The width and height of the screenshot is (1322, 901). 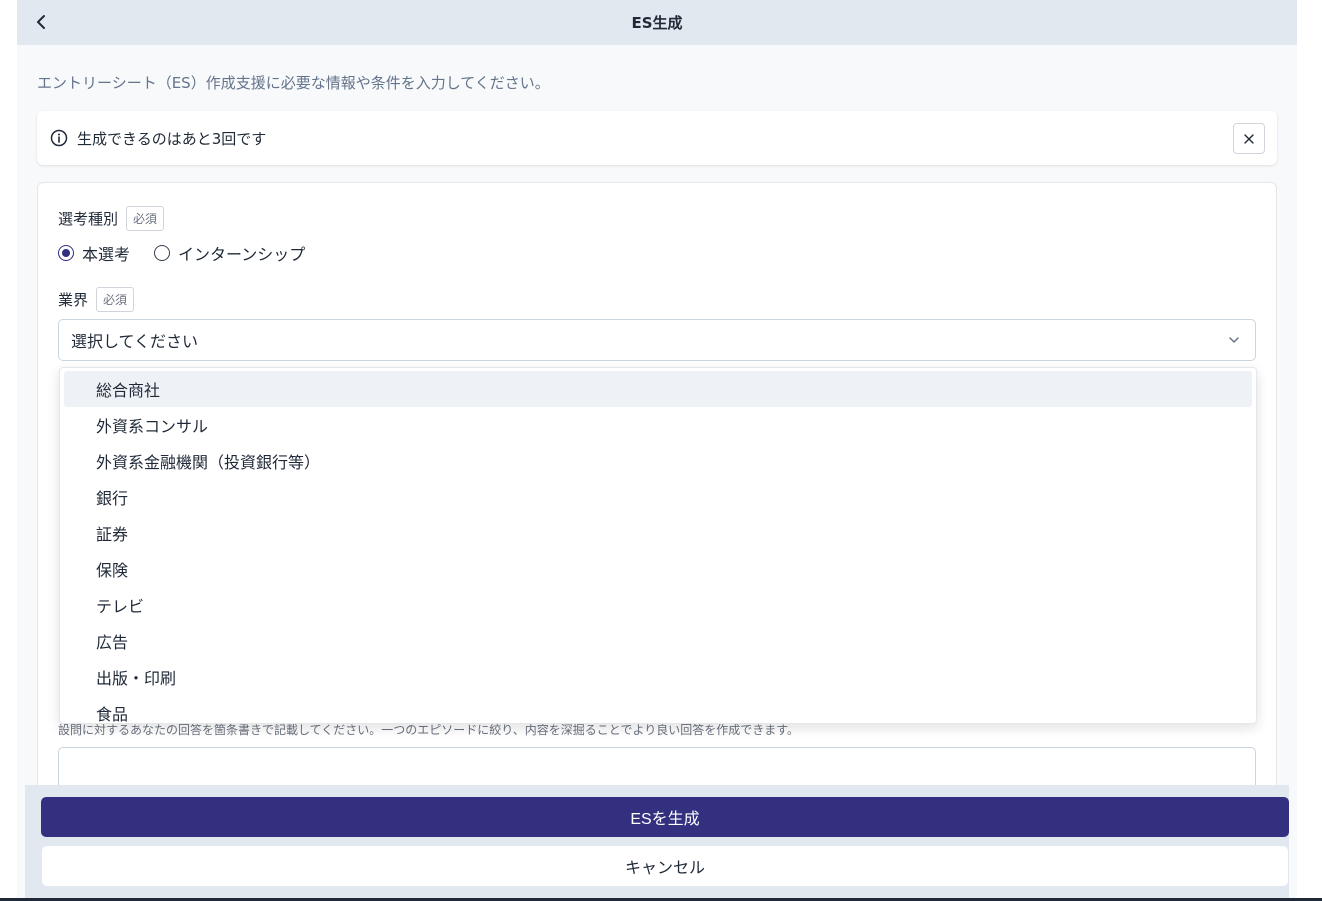 I want to click on industry-option: 広告, so click(x=658, y=641).